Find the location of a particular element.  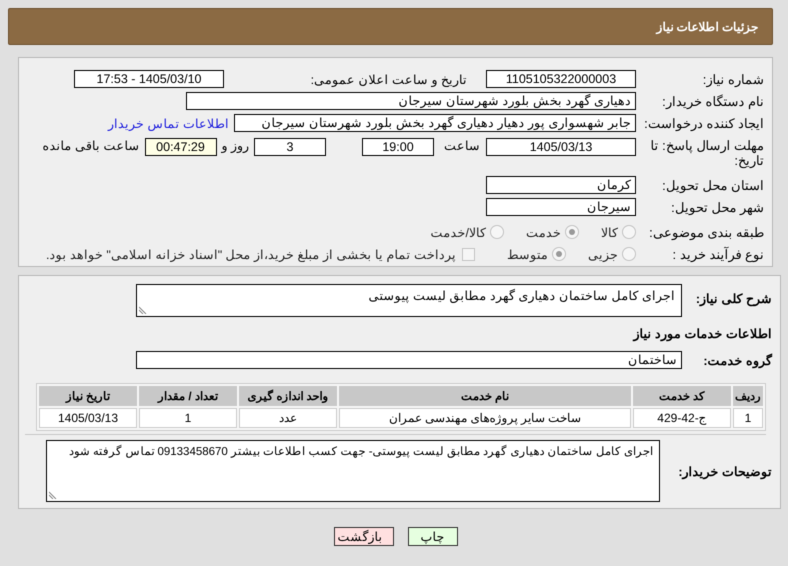

field-label: روز و is located at coordinates (235, 145).